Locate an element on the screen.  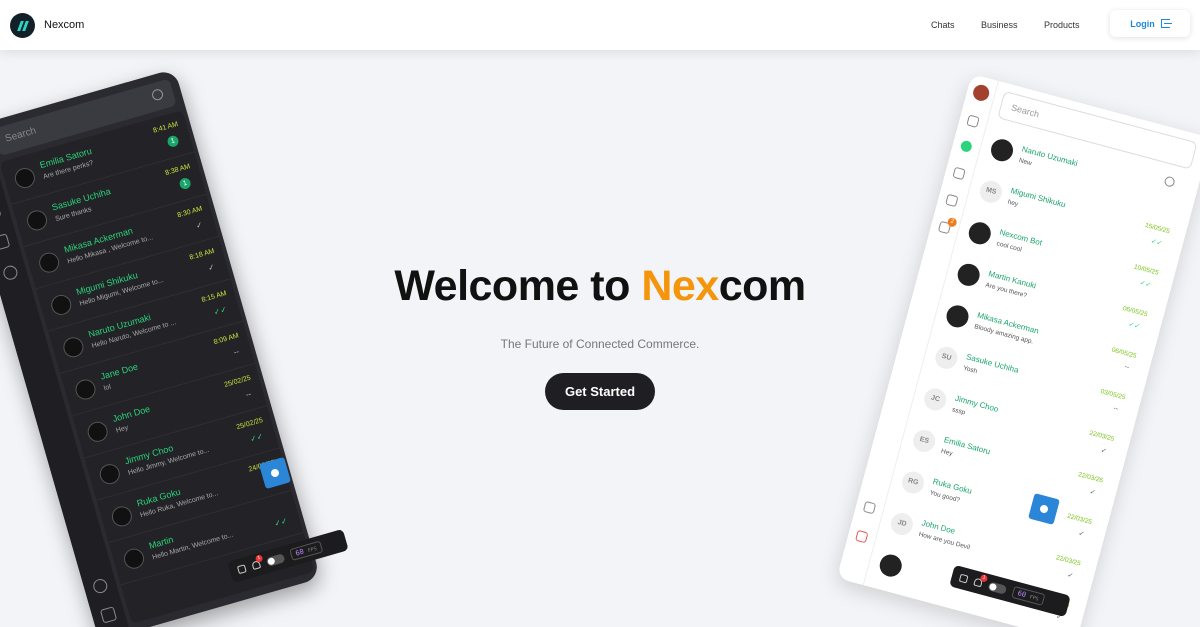
chat-time: 8:18 AM is located at coordinates (202, 254).